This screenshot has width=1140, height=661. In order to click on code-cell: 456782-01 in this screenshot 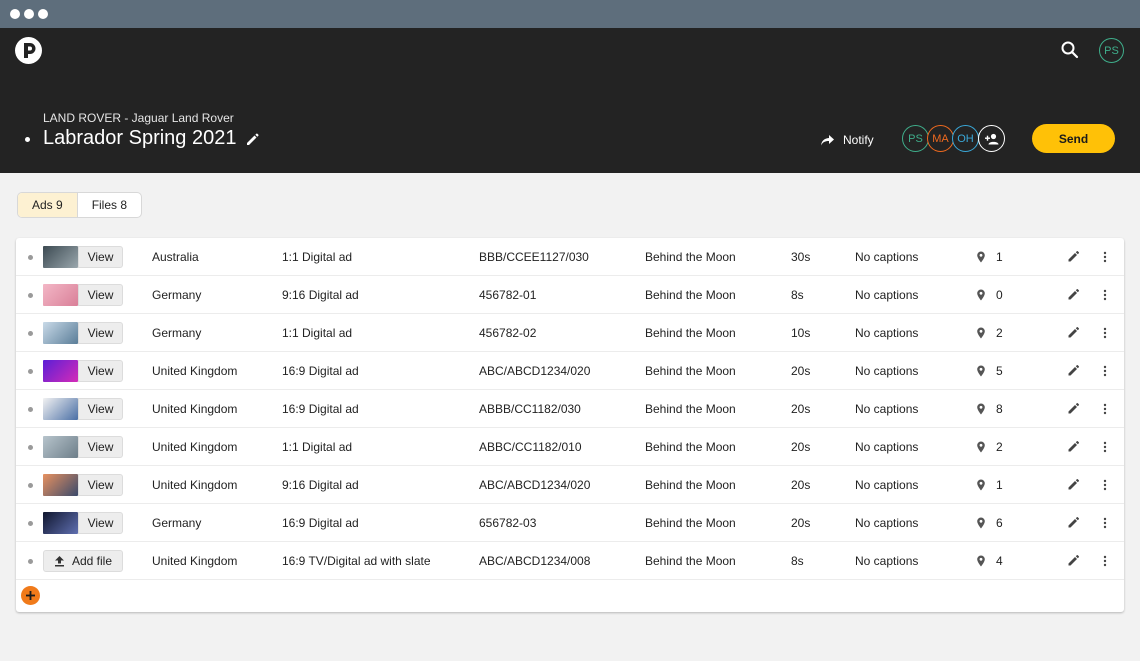, I will do `click(508, 295)`.